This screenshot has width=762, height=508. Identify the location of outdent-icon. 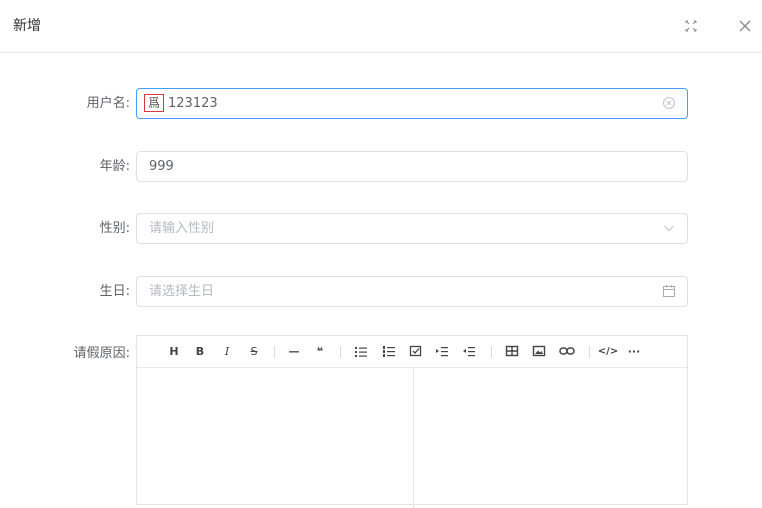
(469, 351).